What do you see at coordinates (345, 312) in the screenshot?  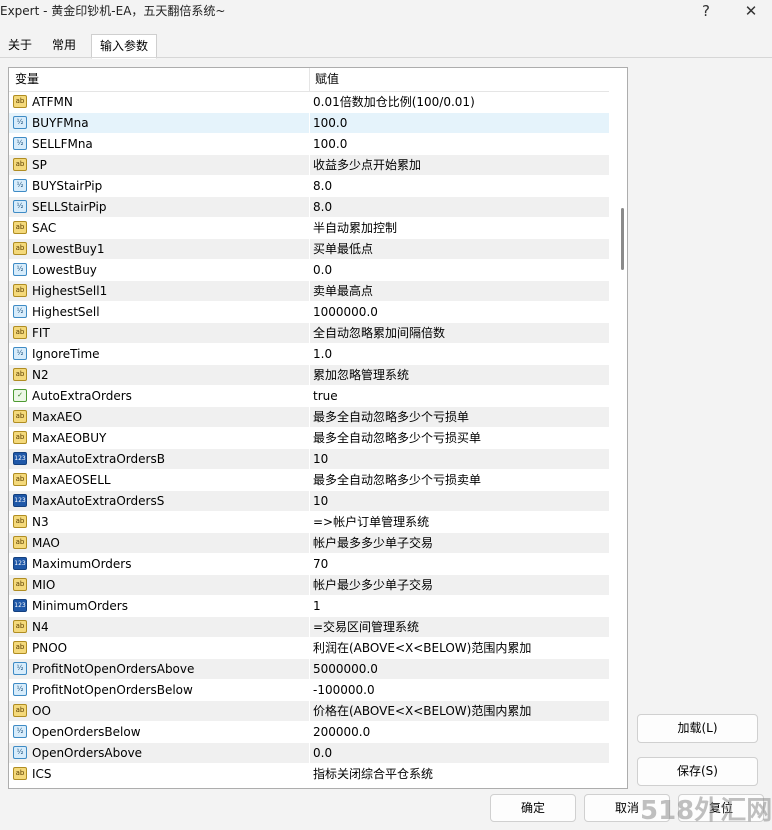 I see `variable-value: 1000000.0` at bounding box center [345, 312].